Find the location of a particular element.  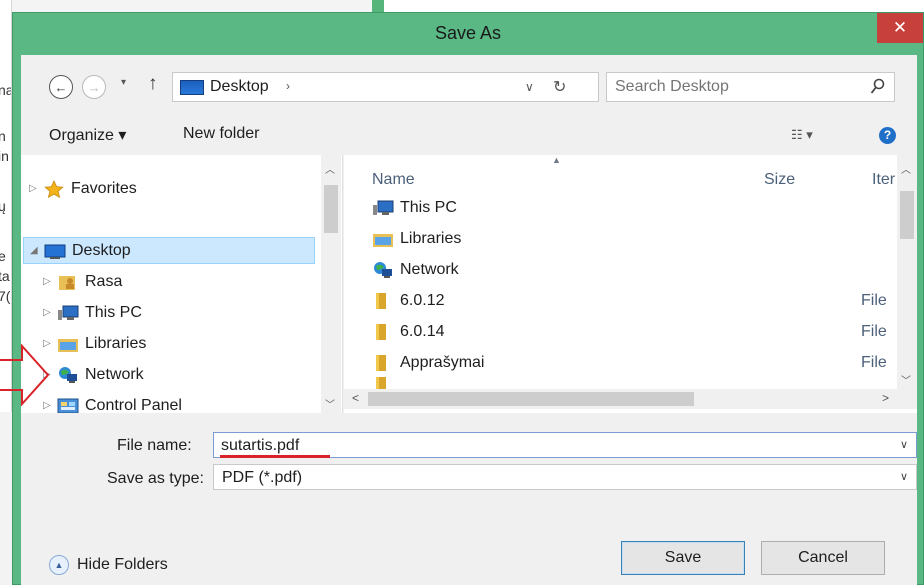

back-arrow-icon: ← is located at coordinates (61, 87).